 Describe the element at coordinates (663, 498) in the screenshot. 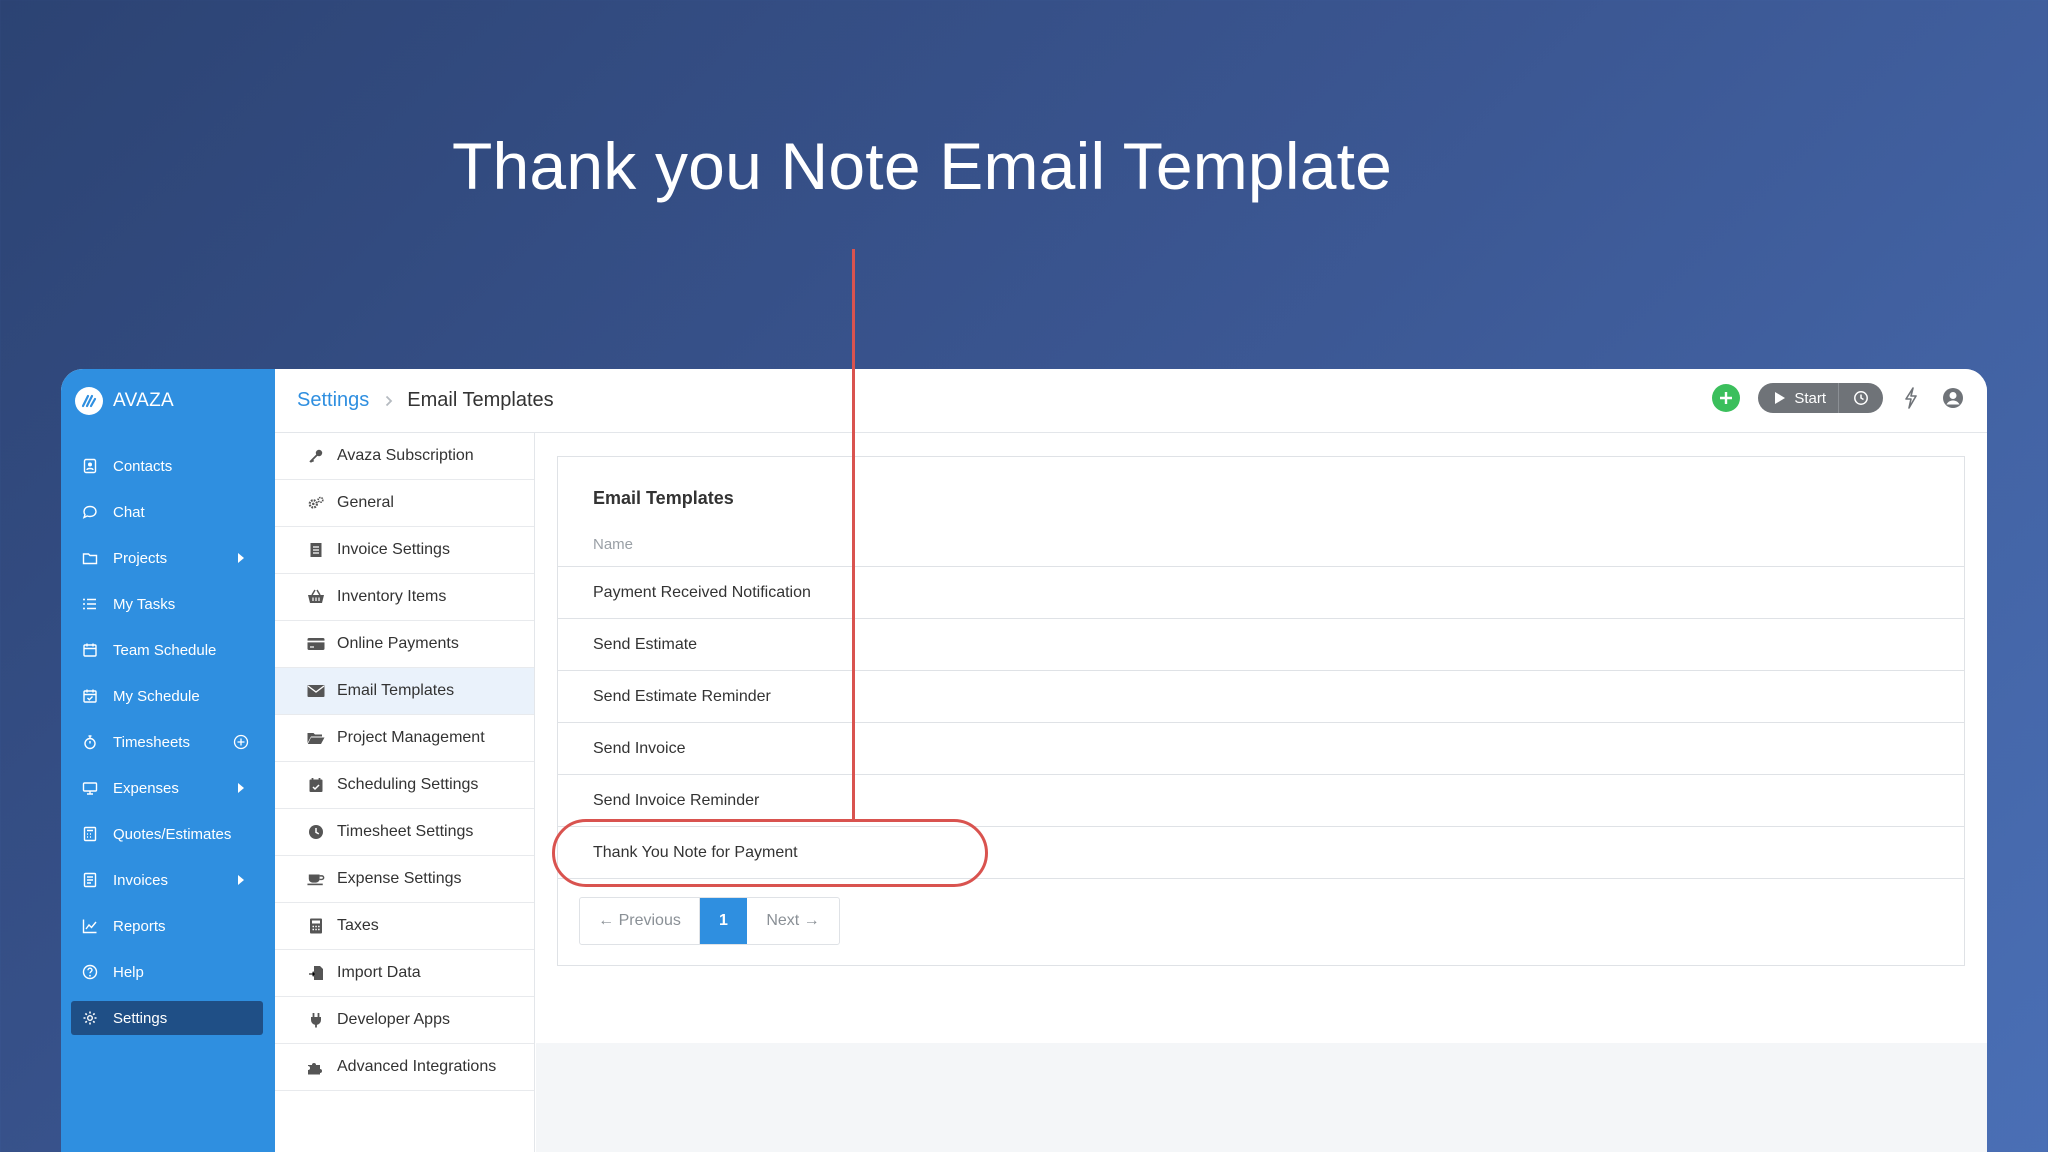

I see `card-title: Email Templates` at that location.